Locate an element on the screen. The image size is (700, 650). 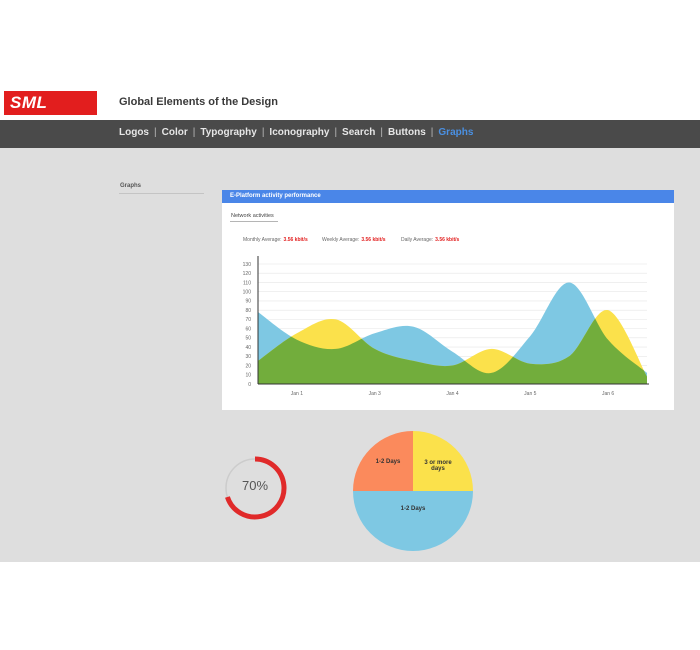
nav-item-typography: Typography is located at coordinates (228, 132).